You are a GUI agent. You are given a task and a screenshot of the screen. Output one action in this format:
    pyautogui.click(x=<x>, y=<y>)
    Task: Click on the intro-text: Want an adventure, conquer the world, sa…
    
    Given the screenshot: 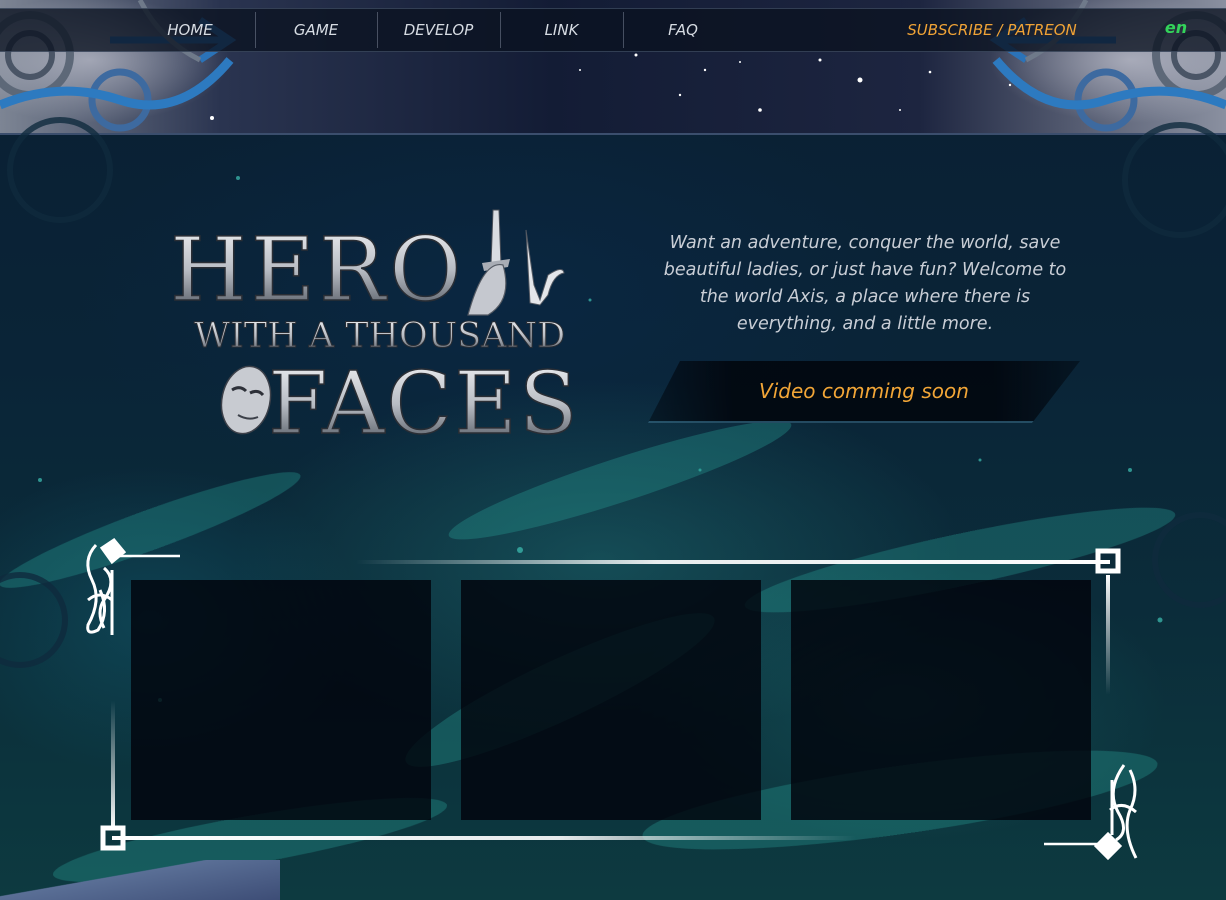 What is the action you would take?
    pyautogui.click(x=865, y=283)
    